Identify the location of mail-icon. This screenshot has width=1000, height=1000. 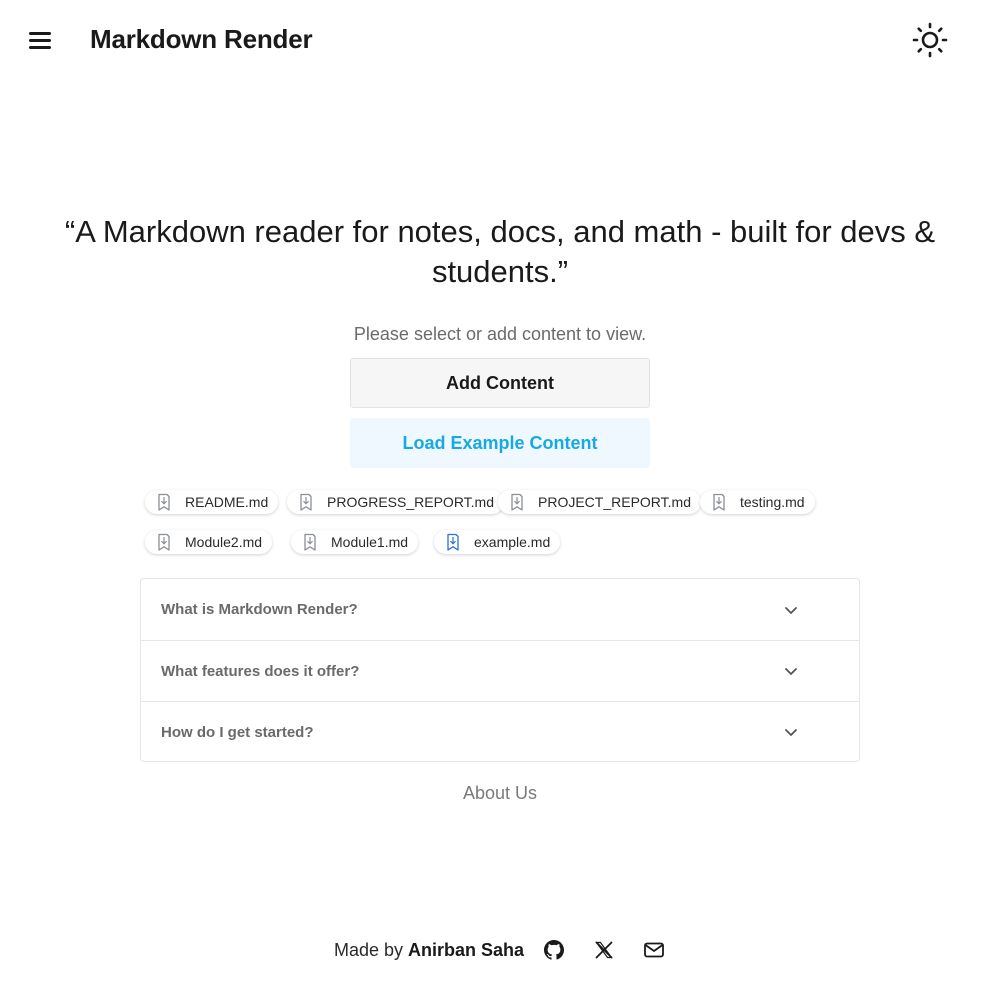
(654, 950).